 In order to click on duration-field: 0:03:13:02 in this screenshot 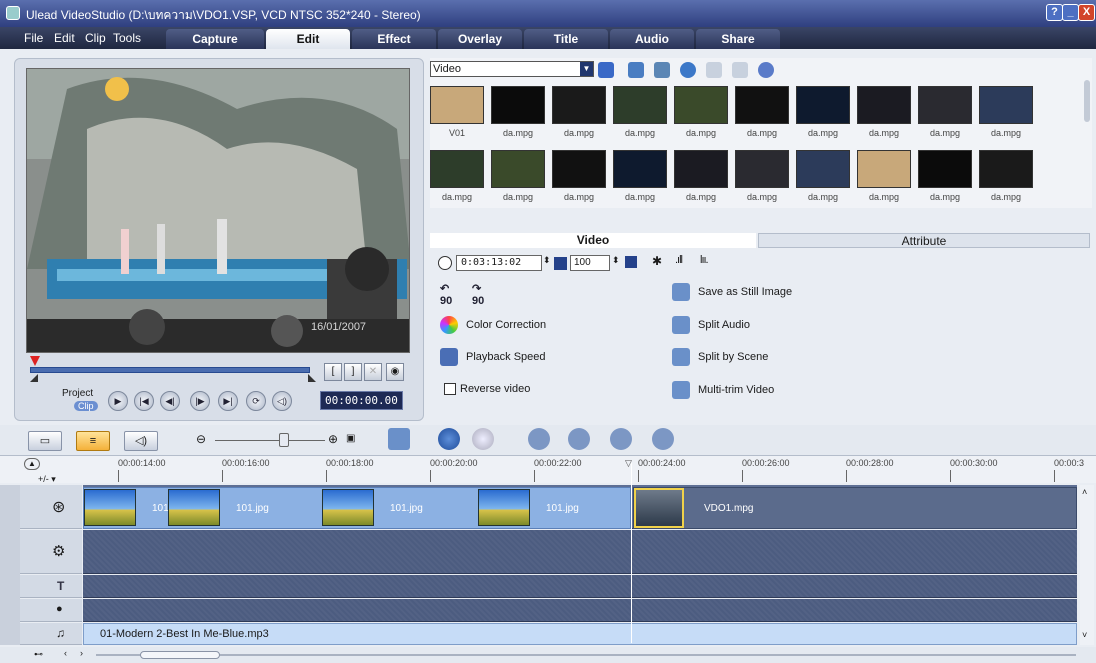, I will do `click(499, 263)`.